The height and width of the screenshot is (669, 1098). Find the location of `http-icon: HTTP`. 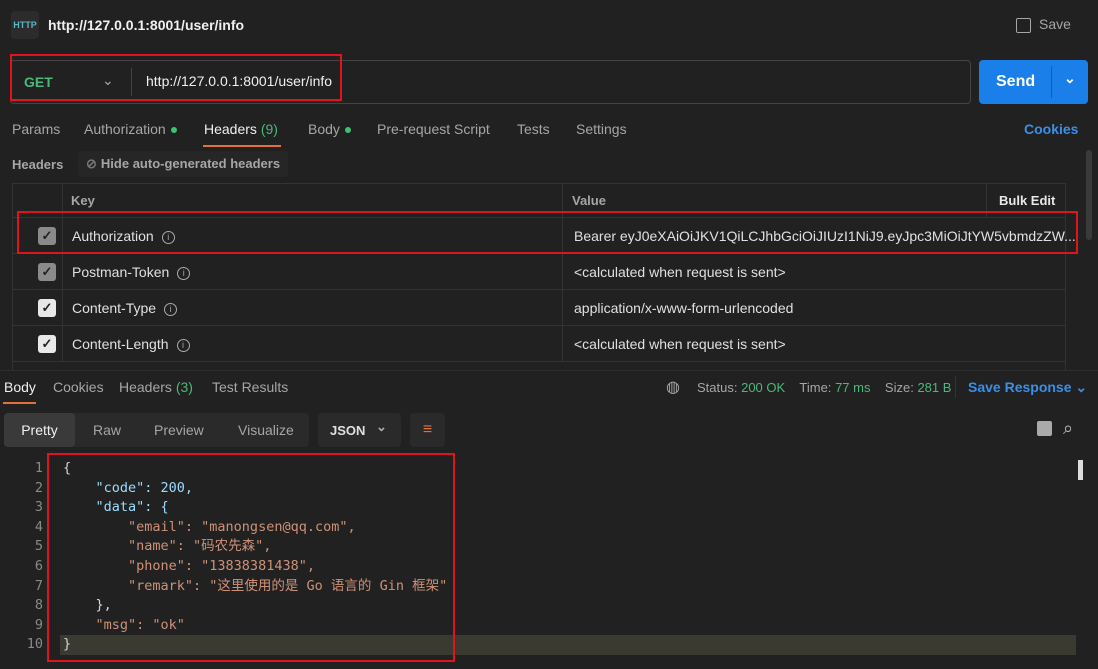

http-icon: HTTP is located at coordinates (25, 25).